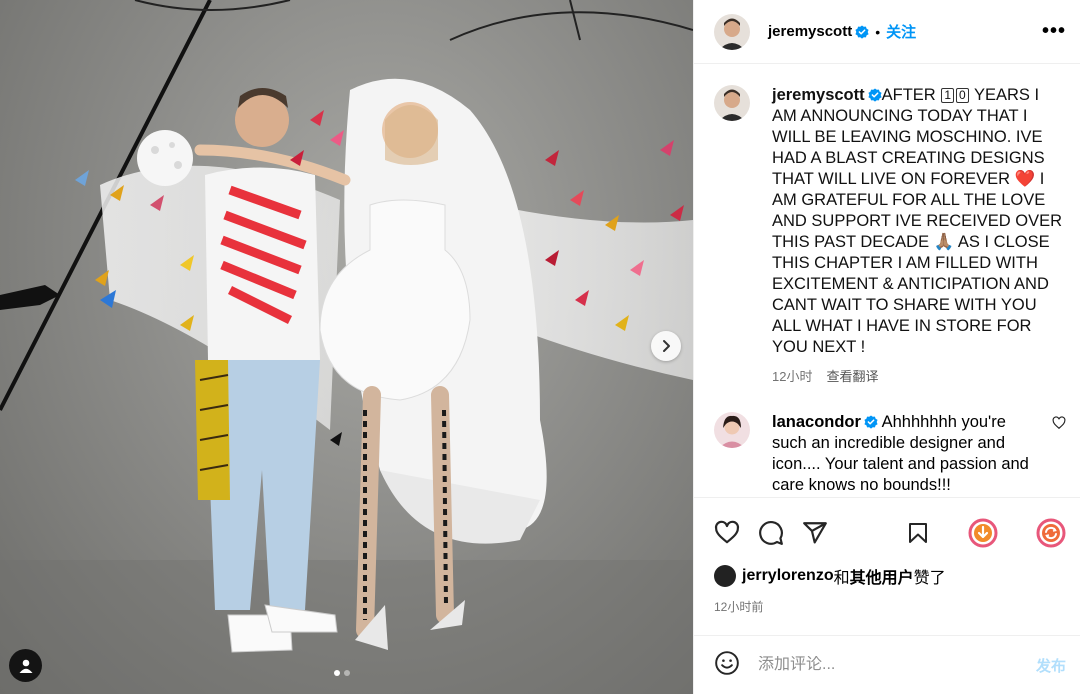  What do you see at coordinates (727, 533) in the screenshot?
I see `like-heart-icon` at bounding box center [727, 533].